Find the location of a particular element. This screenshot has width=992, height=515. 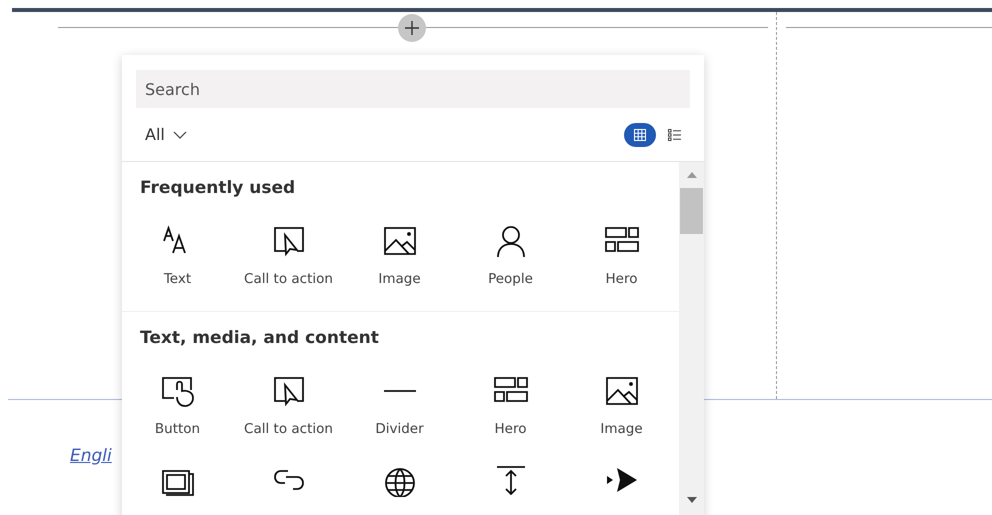

scroll-down-icon is located at coordinates (691, 500).